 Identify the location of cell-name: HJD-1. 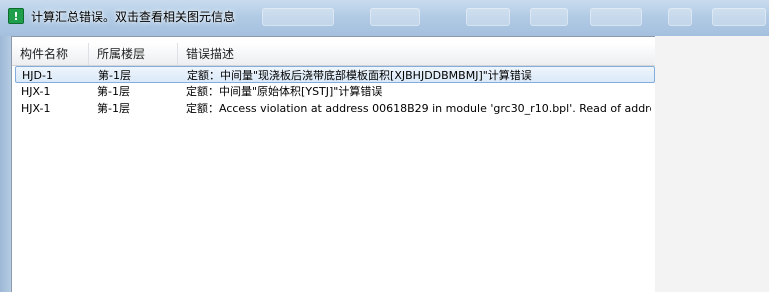
(37, 75).